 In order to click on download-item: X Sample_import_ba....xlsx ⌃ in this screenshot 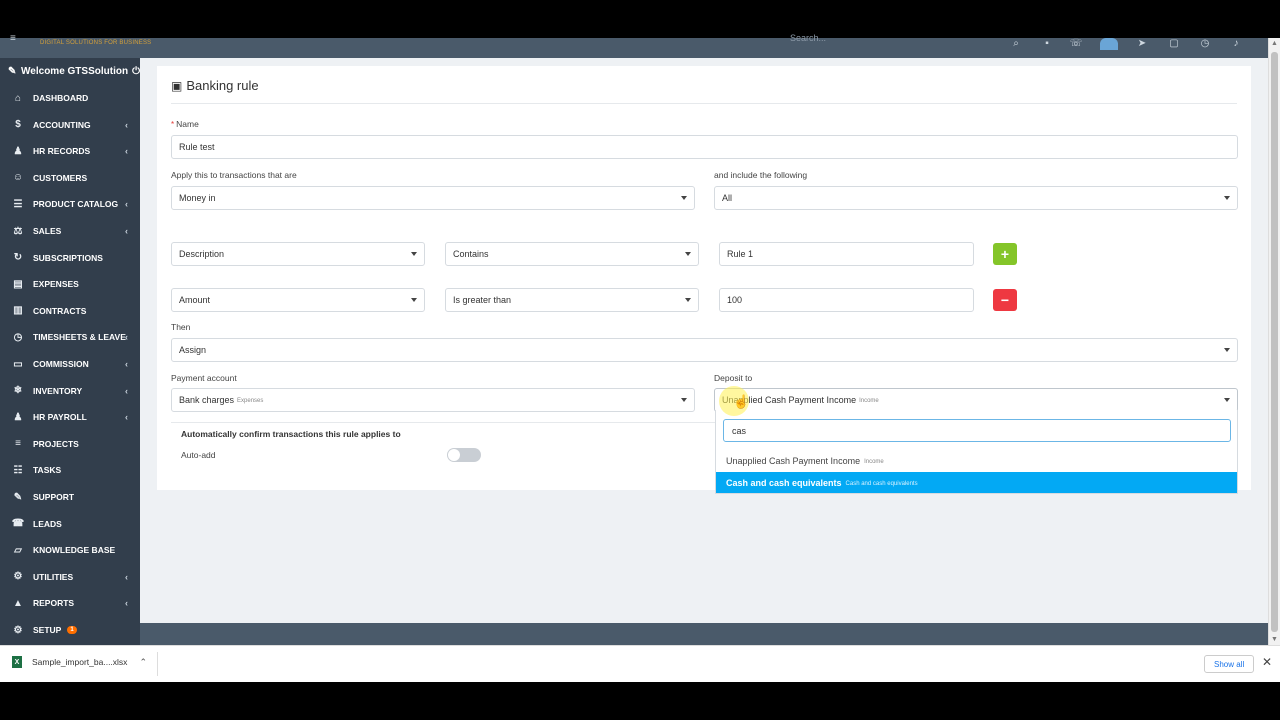, I will do `click(79, 662)`.